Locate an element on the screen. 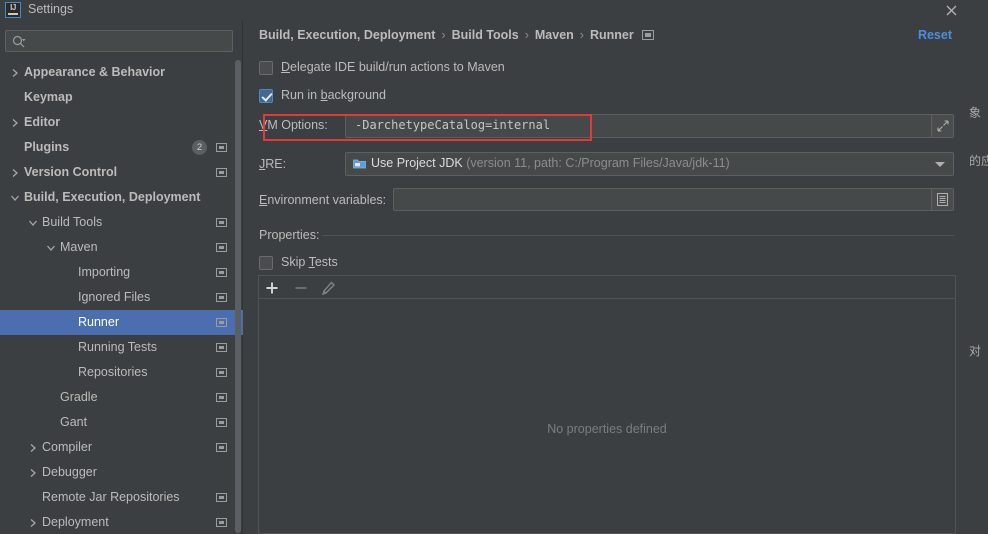 This screenshot has height=534, width=988. sidebar-item-label: Build Tools is located at coordinates (72, 222).